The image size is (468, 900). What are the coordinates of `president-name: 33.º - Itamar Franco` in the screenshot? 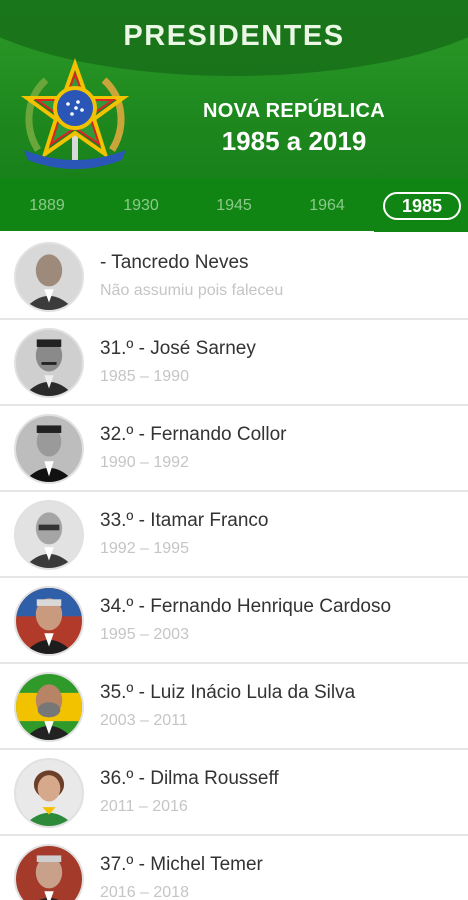 It's located at (184, 520).